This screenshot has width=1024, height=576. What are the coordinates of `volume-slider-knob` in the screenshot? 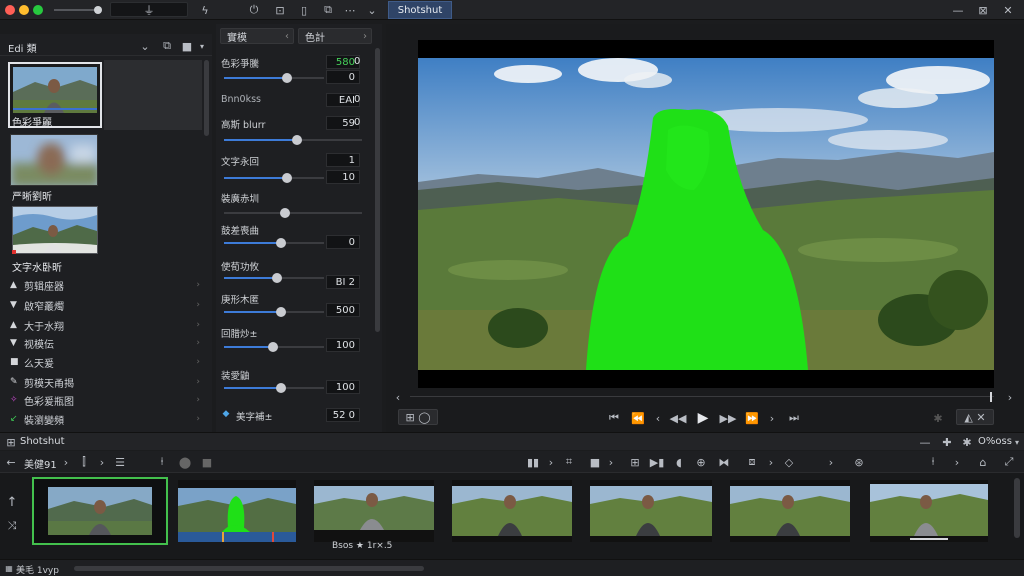 It's located at (98, 10).